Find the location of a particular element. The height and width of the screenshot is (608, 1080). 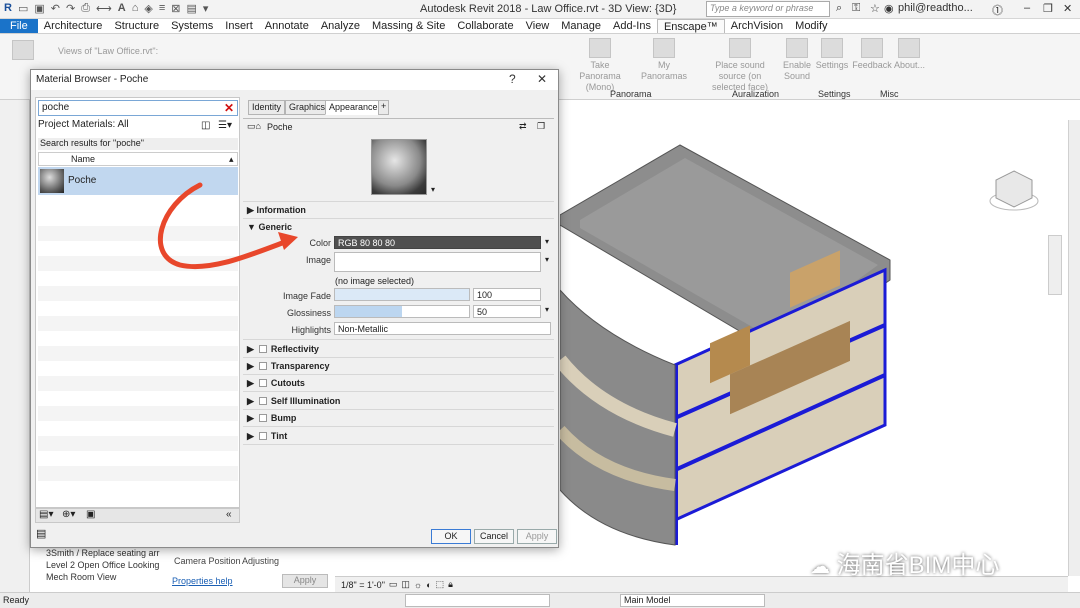

add-tab-button: + is located at coordinates (384, 107).